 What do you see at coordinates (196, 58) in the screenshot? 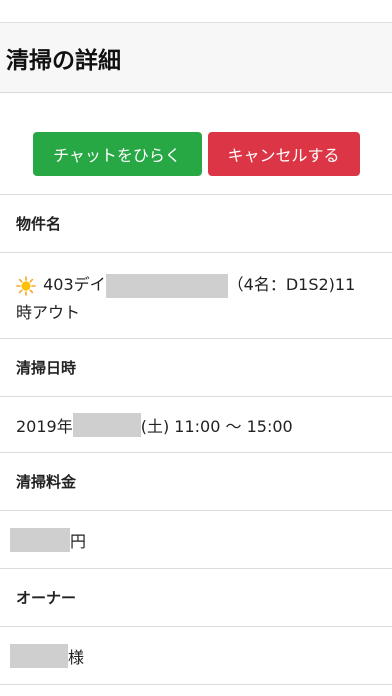
I see `page-header: 清掃の詳細` at bounding box center [196, 58].